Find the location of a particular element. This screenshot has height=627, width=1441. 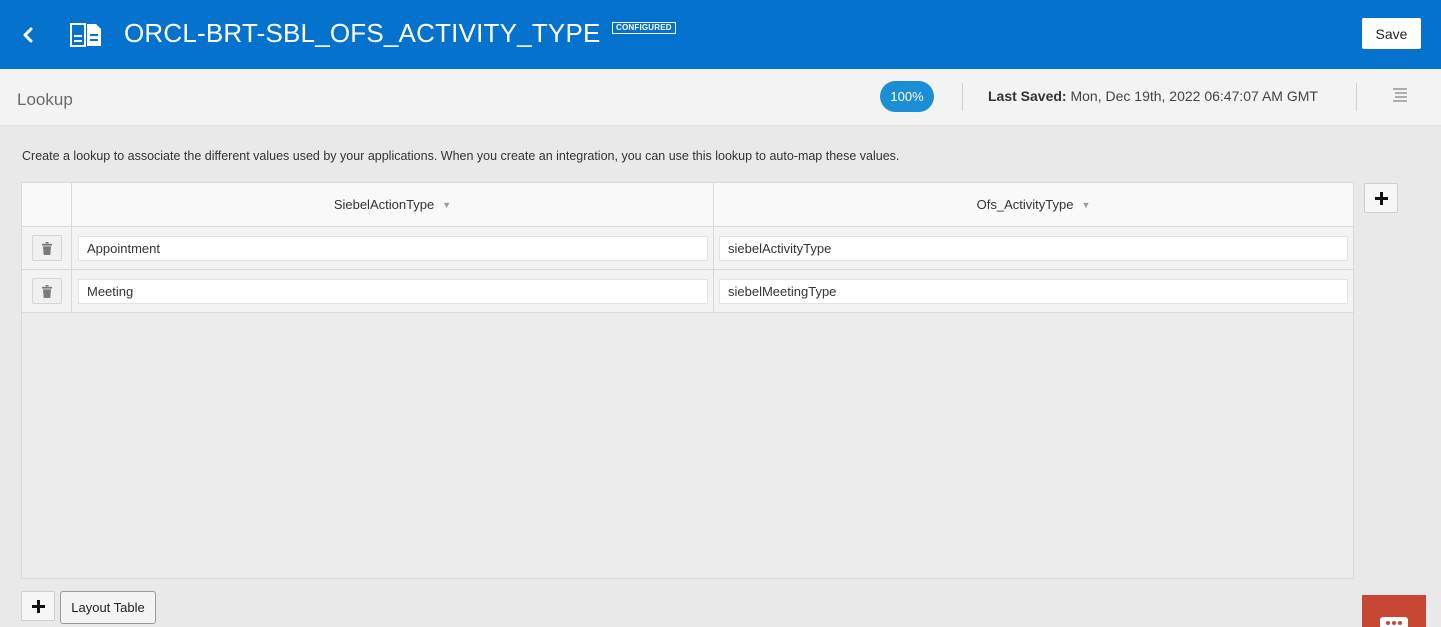

column-header-label: SiebelActionType is located at coordinates (384, 204).